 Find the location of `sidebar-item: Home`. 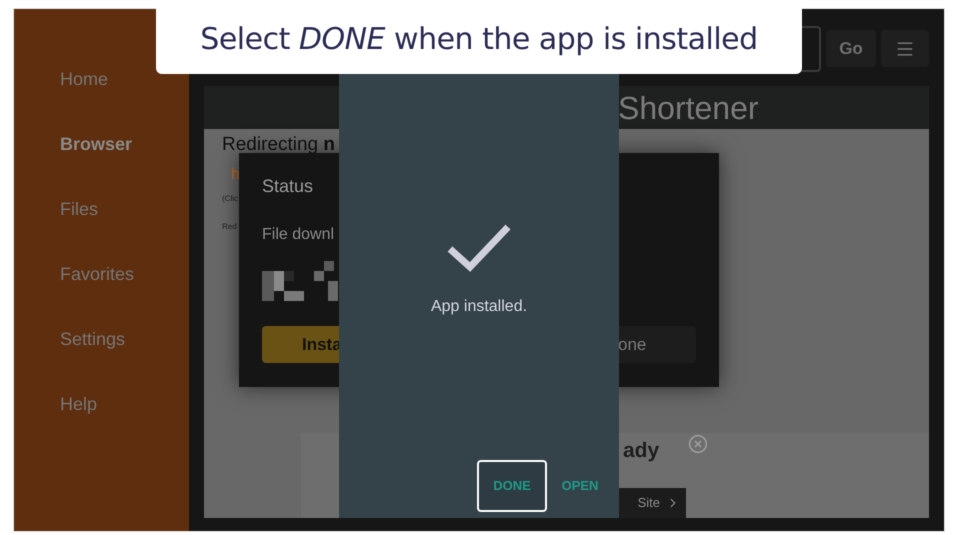

sidebar-item: Home is located at coordinates (124, 79).